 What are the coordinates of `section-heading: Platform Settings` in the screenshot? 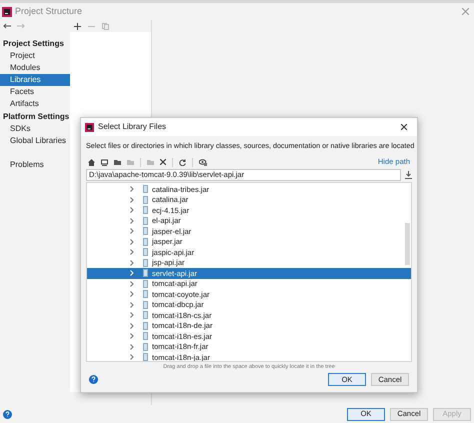 It's located at (36, 117).